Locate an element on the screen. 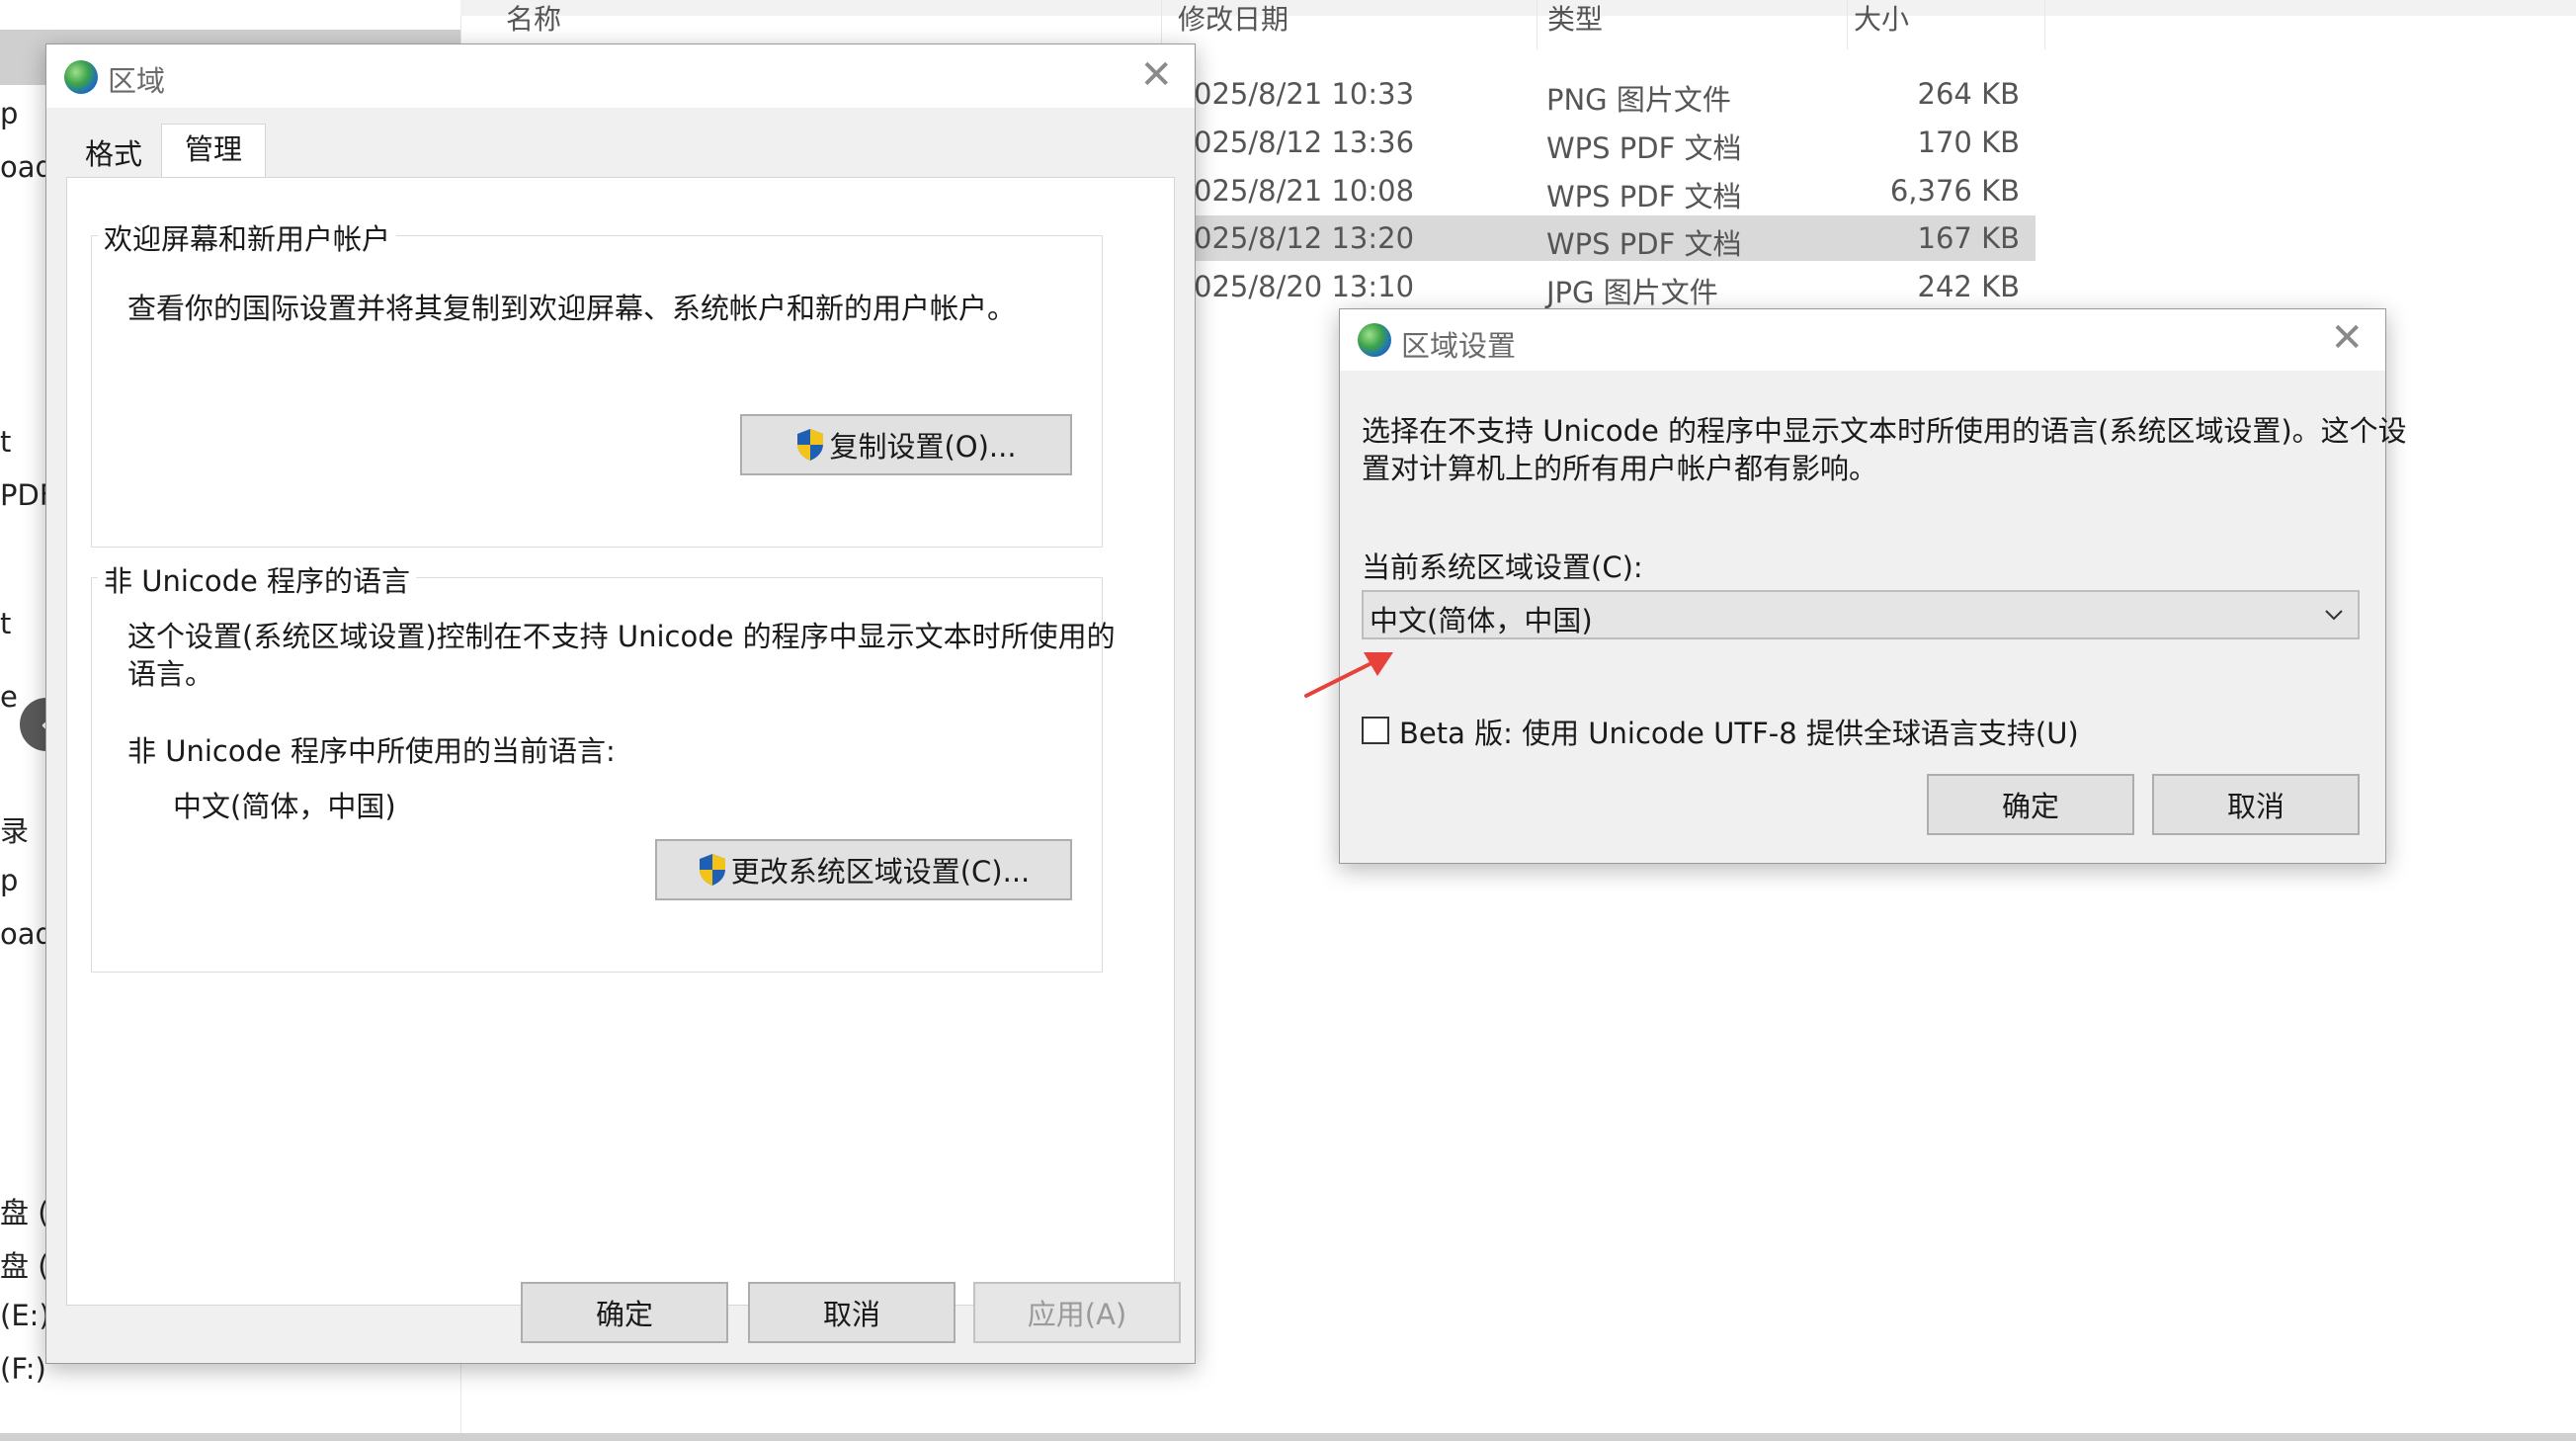 This screenshot has height=1441, width=2576. welcome-description: 查看你的国际设置并将其复制到欢迎屏幕、系统帐户和新的用户帐户。 is located at coordinates (572, 308).